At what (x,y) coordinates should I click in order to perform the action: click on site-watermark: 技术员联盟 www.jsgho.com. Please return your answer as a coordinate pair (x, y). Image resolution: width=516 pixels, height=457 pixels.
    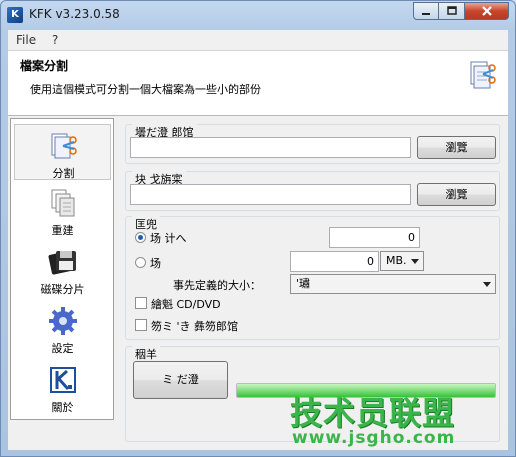
    Looking at the image, I should click on (395, 418).